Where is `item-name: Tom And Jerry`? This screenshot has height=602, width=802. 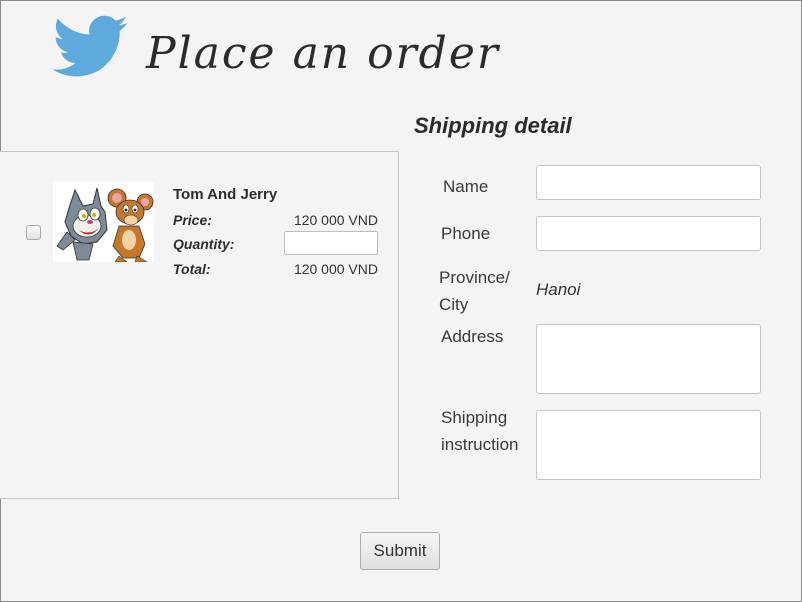 item-name: Tom And Jerry is located at coordinates (225, 194).